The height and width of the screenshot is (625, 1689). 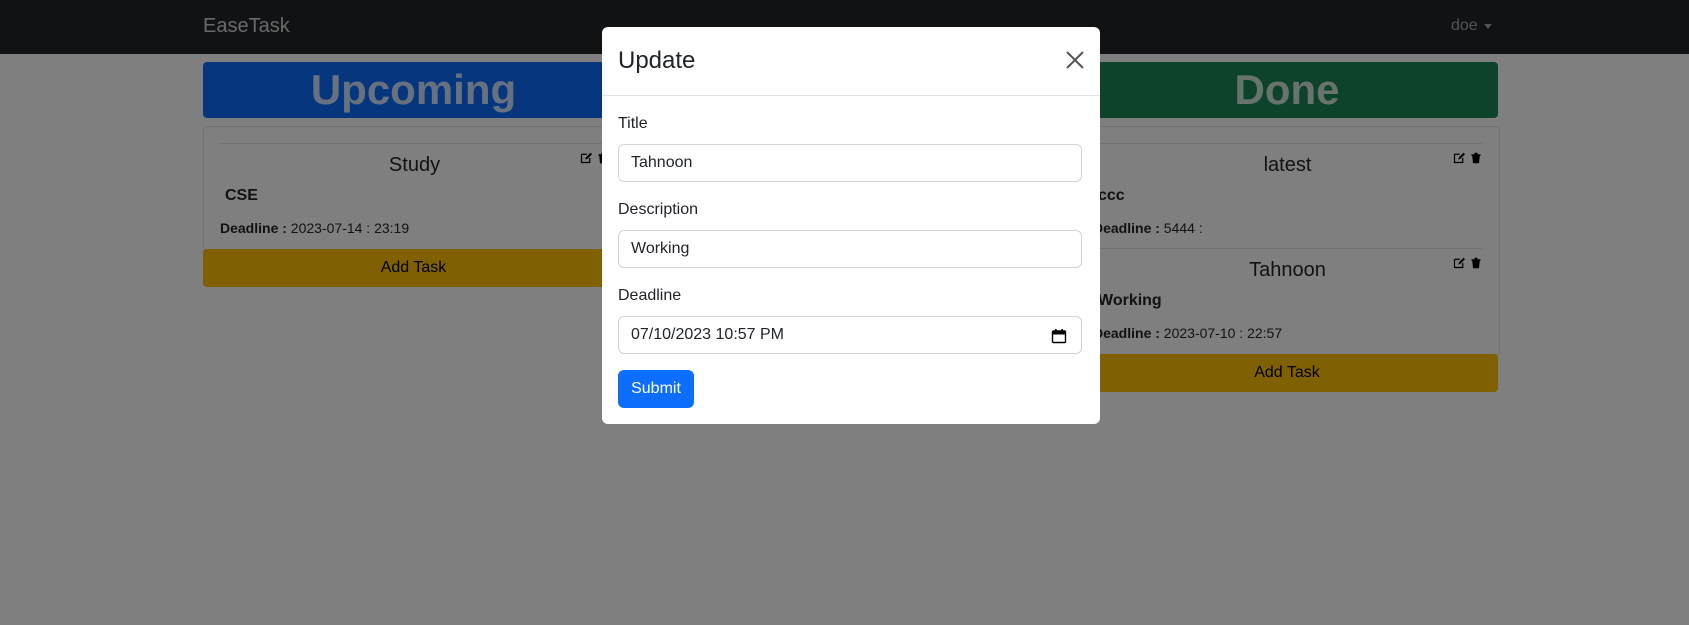 I want to click on description-value: Working, so click(x=660, y=248).